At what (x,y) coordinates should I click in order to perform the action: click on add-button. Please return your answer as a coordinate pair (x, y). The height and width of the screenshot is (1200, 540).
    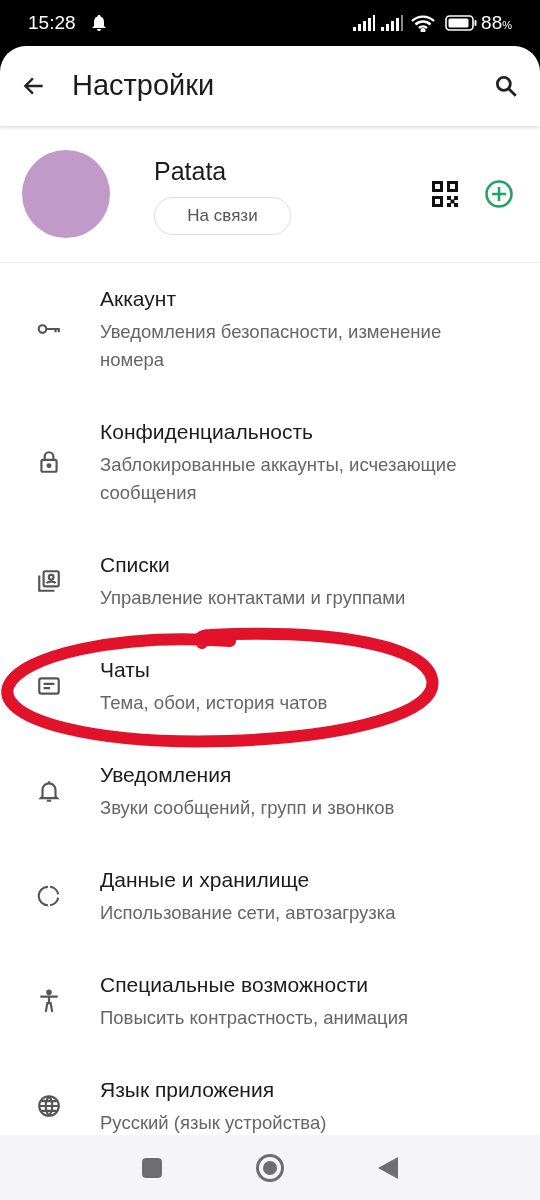
    Looking at the image, I should click on (499, 194).